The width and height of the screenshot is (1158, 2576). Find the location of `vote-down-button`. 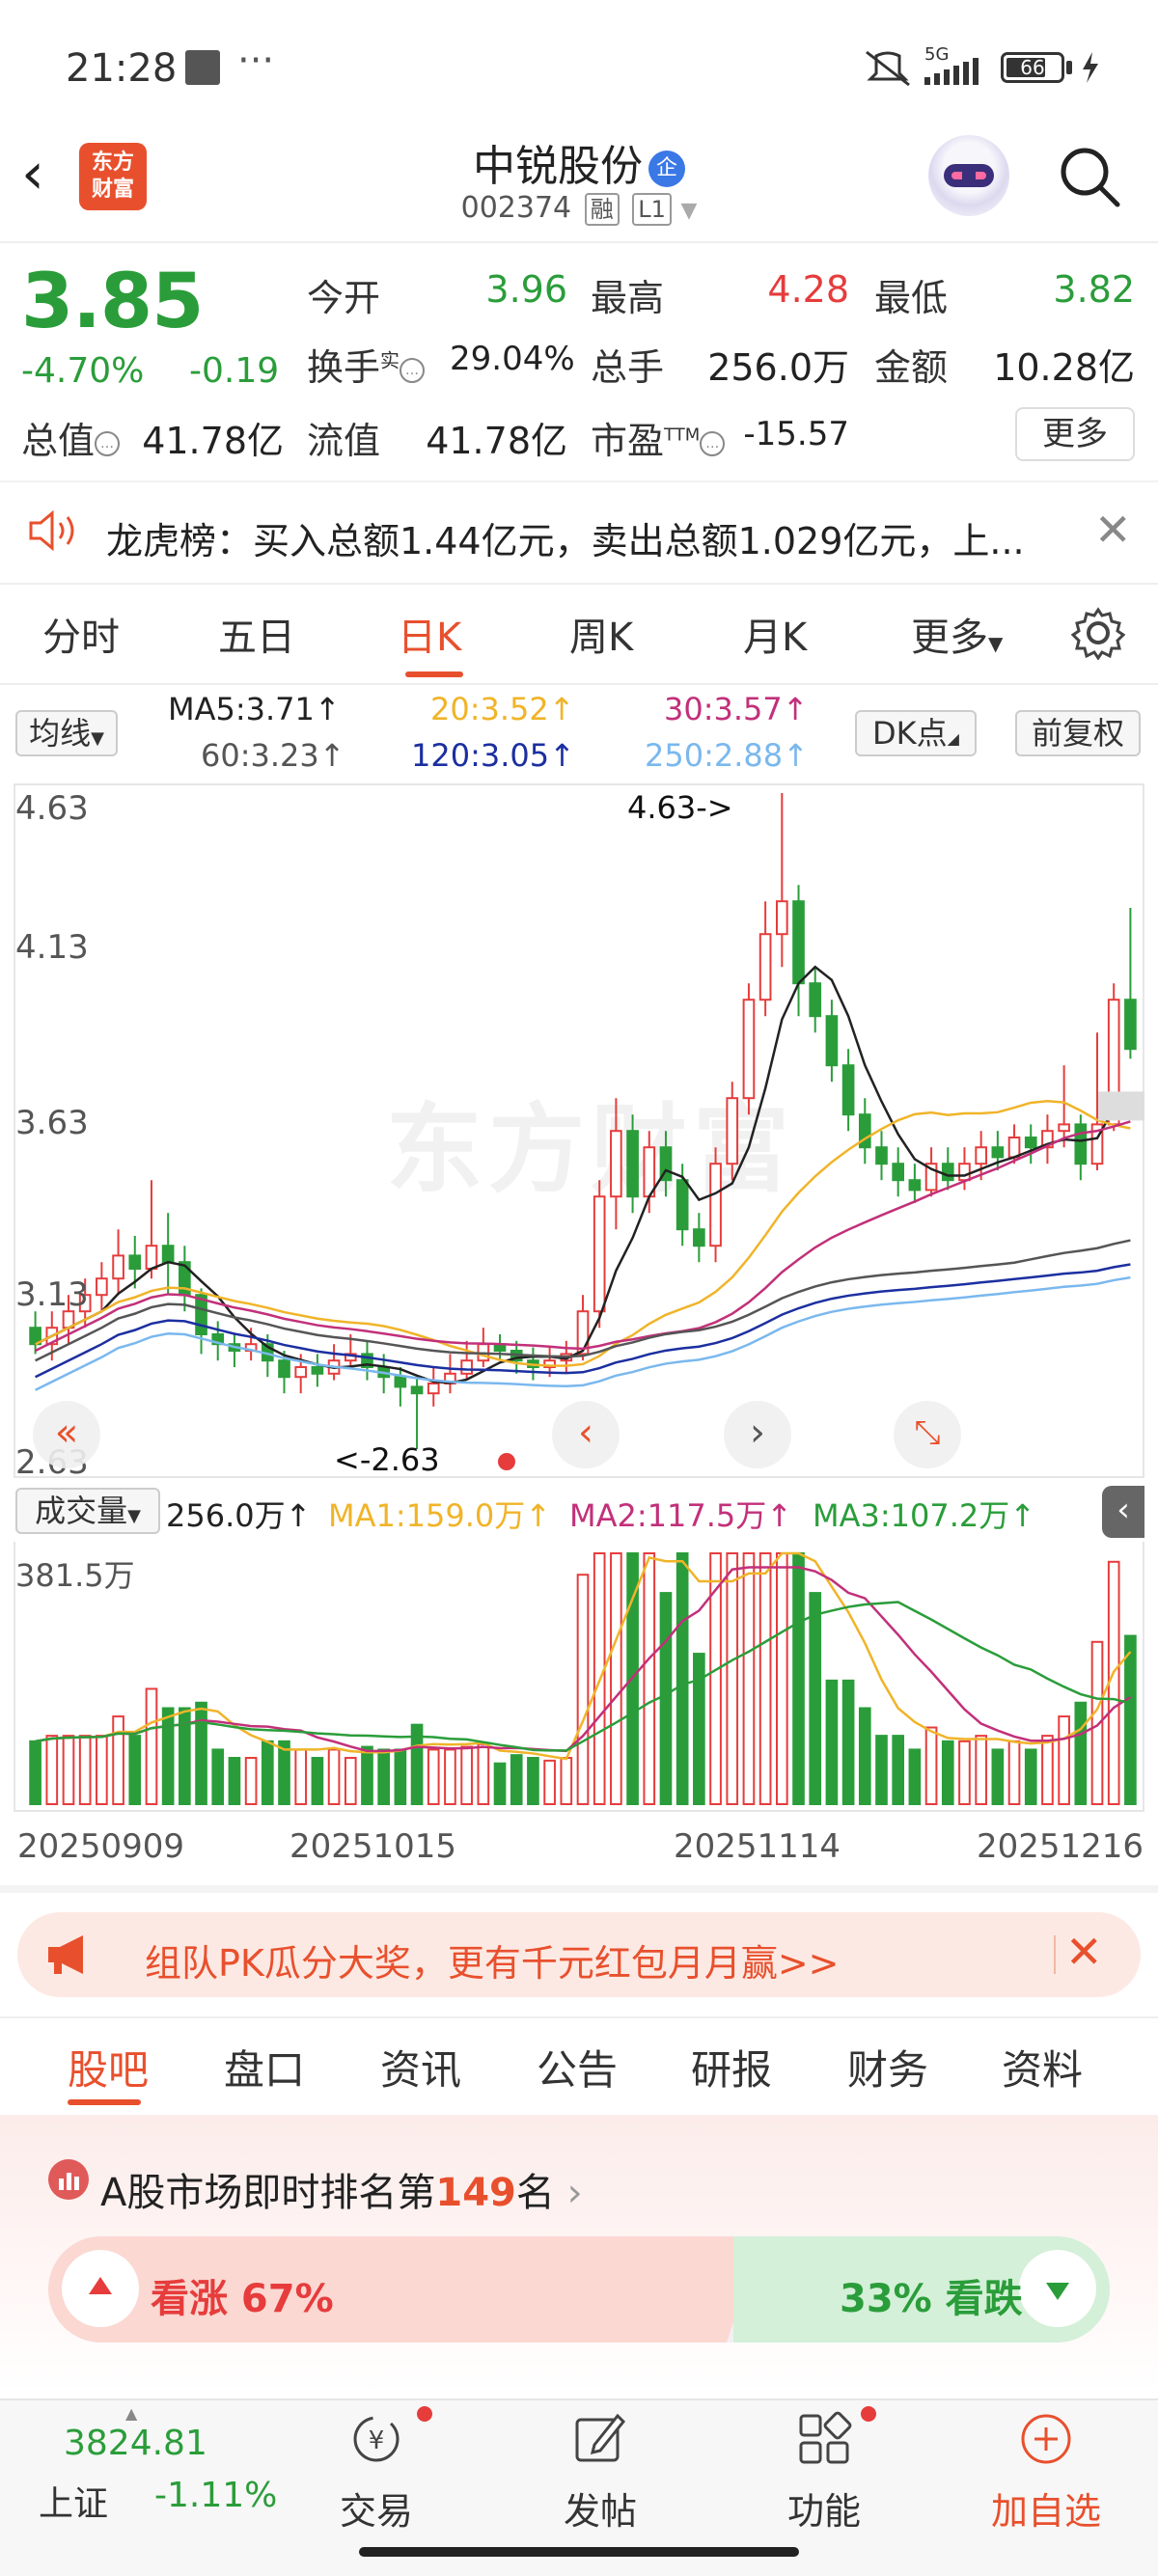

vote-down-button is located at coordinates (1057, 2289).